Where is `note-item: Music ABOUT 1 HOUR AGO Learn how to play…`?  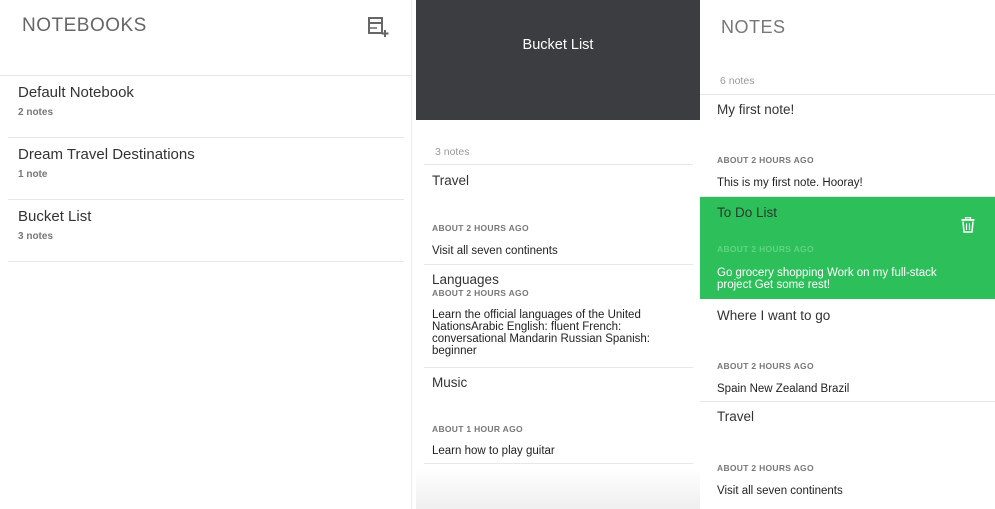
note-item: Music ABOUT 1 HOUR AGO Learn how to play… is located at coordinates (558, 416).